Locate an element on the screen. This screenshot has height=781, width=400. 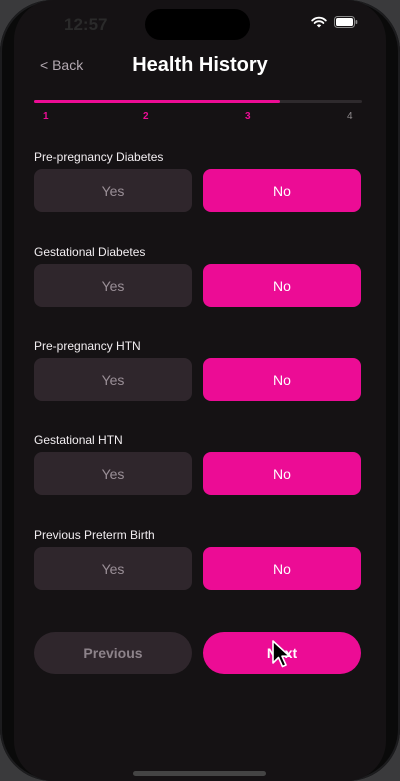
step-label-1: 1 is located at coordinates (46, 116).